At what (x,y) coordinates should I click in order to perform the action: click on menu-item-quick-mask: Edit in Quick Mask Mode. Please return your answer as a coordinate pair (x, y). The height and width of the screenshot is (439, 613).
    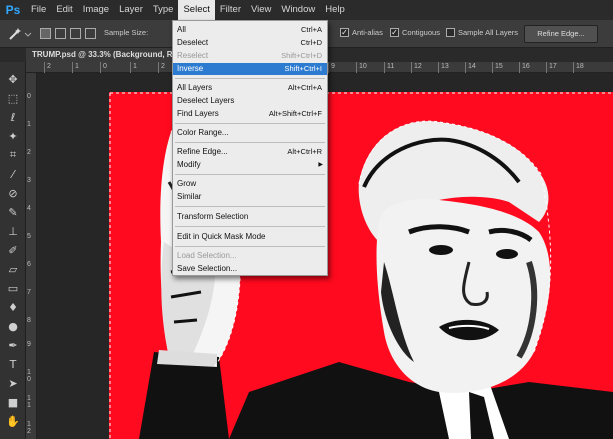
    Looking at the image, I should click on (250, 237).